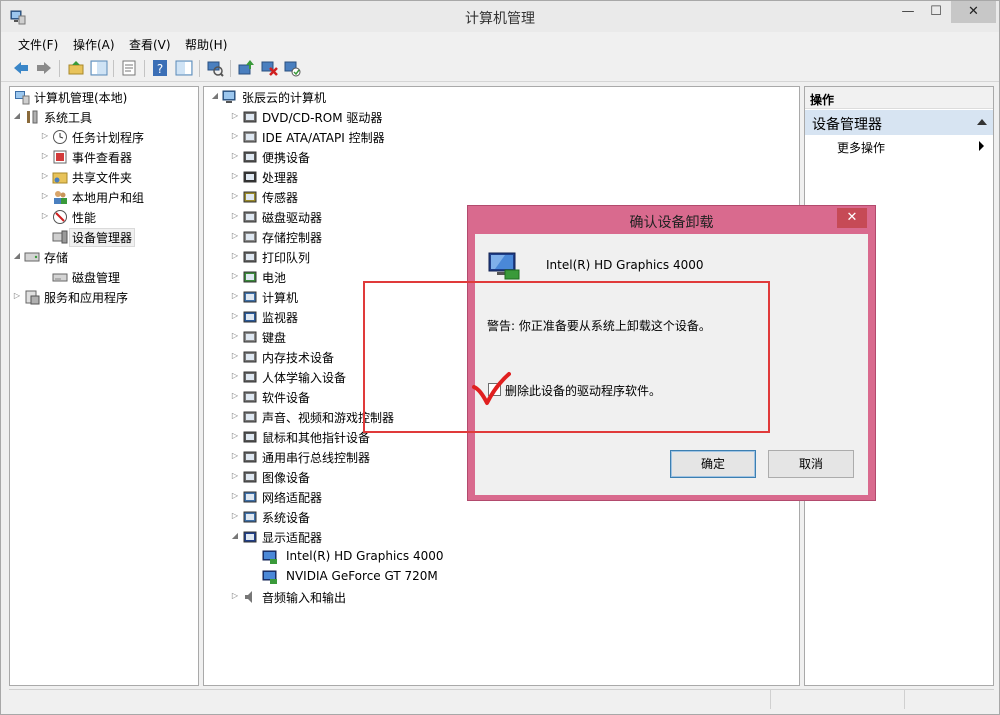 Image resolution: width=1000 pixels, height=715 pixels. I want to click on shared-folder-icon, so click(60, 178).